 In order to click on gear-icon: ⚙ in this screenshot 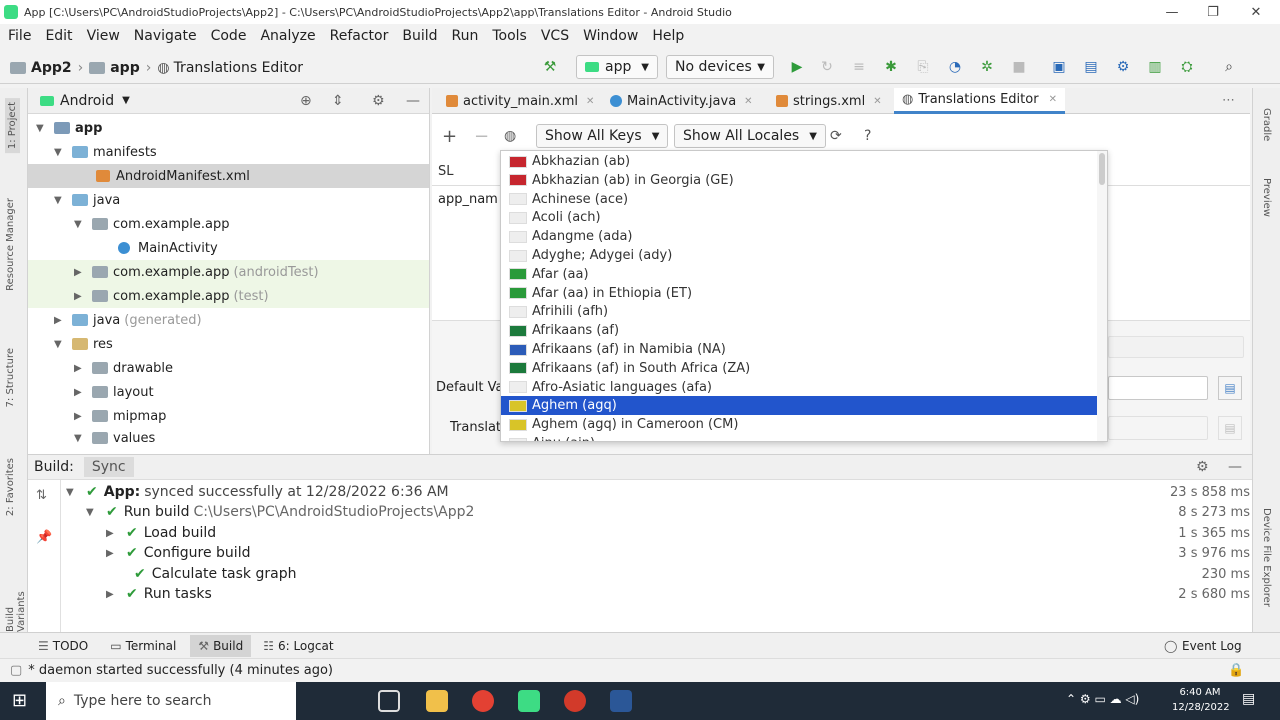, I will do `click(1202, 467)`.